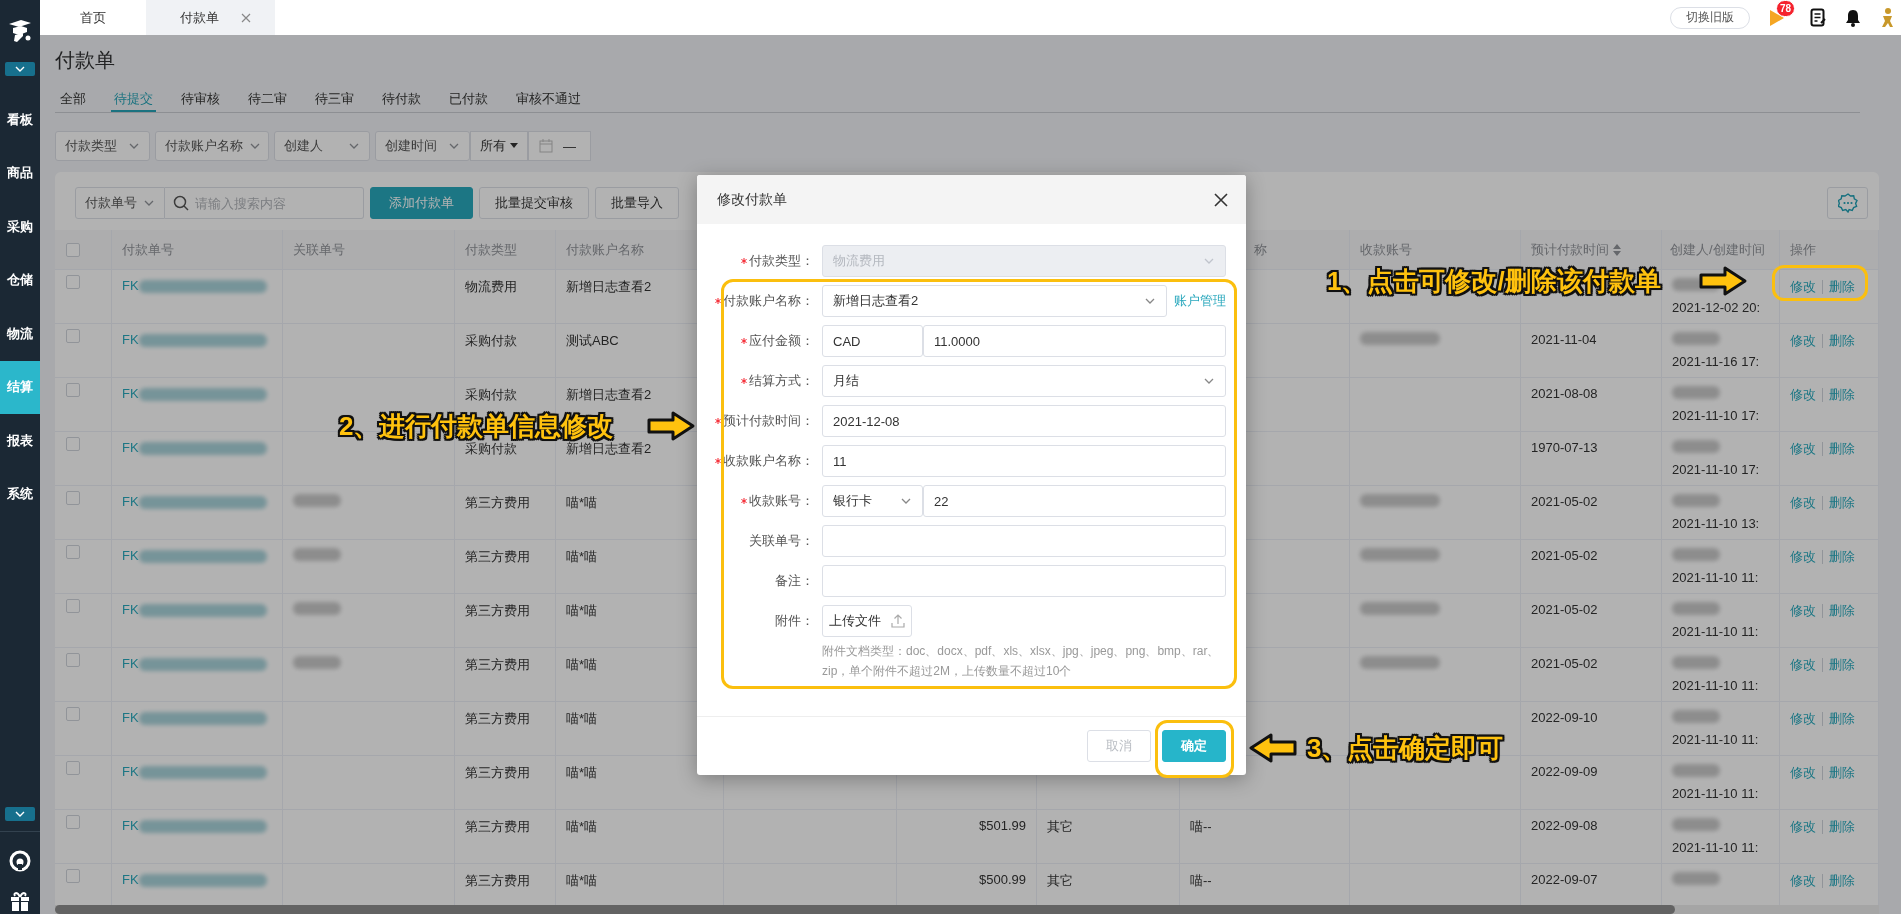  Describe the element at coordinates (534, 203) in the screenshot. I see `toolbar-button: 批量提交审核` at that location.